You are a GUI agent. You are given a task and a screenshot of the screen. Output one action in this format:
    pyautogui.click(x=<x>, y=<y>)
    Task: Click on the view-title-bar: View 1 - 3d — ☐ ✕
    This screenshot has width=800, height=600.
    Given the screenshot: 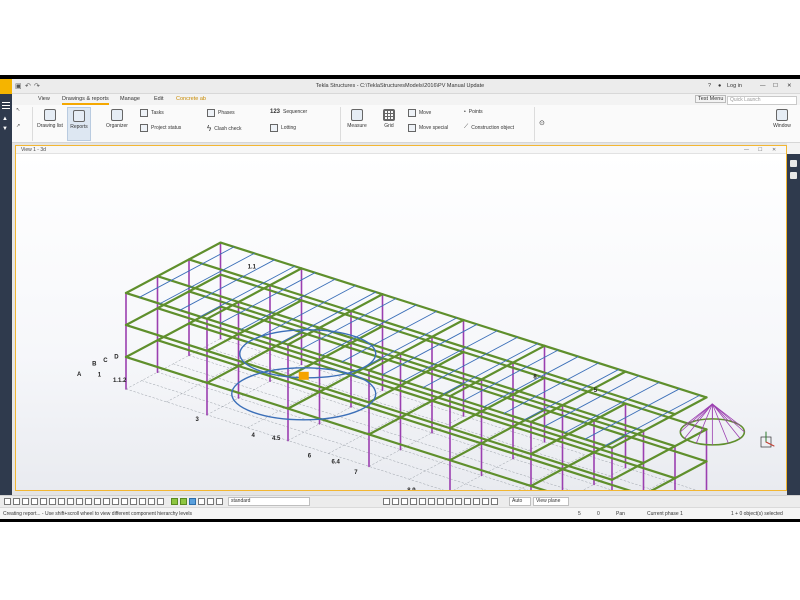 What is the action you would take?
    pyautogui.click(x=401, y=150)
    